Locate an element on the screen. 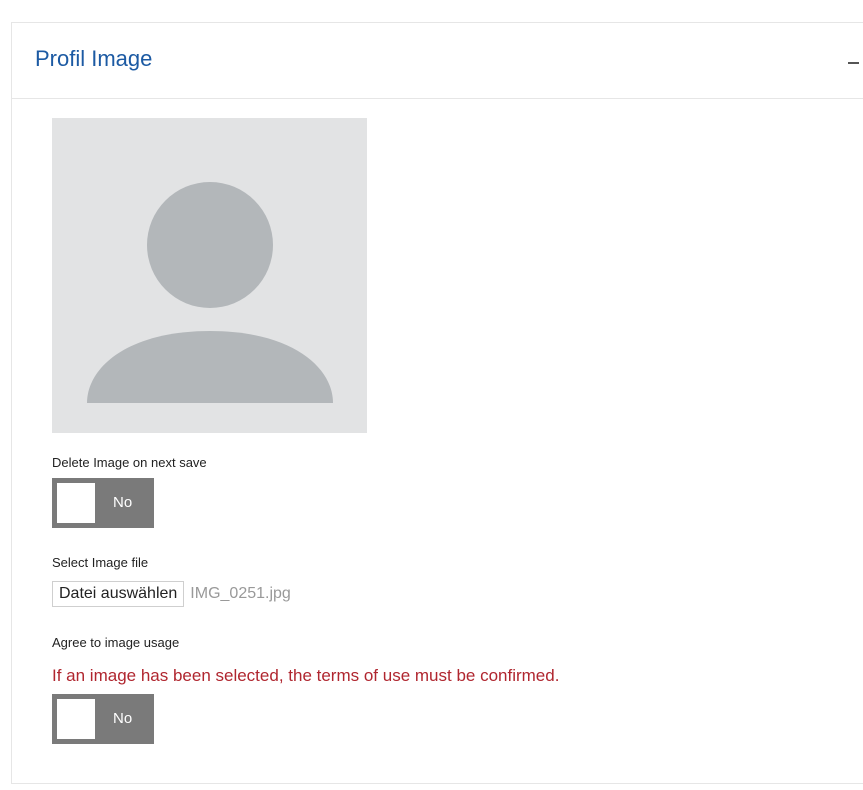  file-input: Datei auswählen IMG_0251.jpg is located at coordinates (171, 594).